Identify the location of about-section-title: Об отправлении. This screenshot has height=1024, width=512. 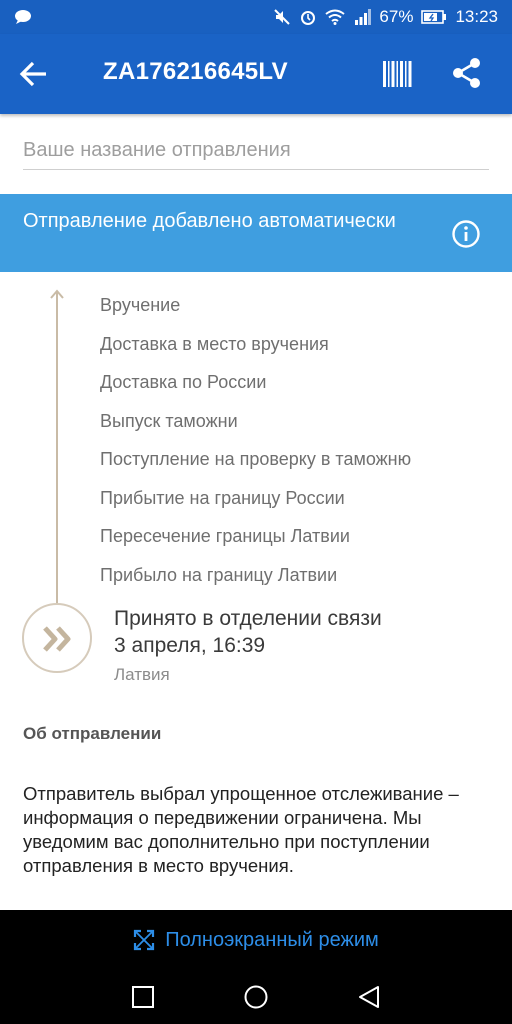
(92, 733).